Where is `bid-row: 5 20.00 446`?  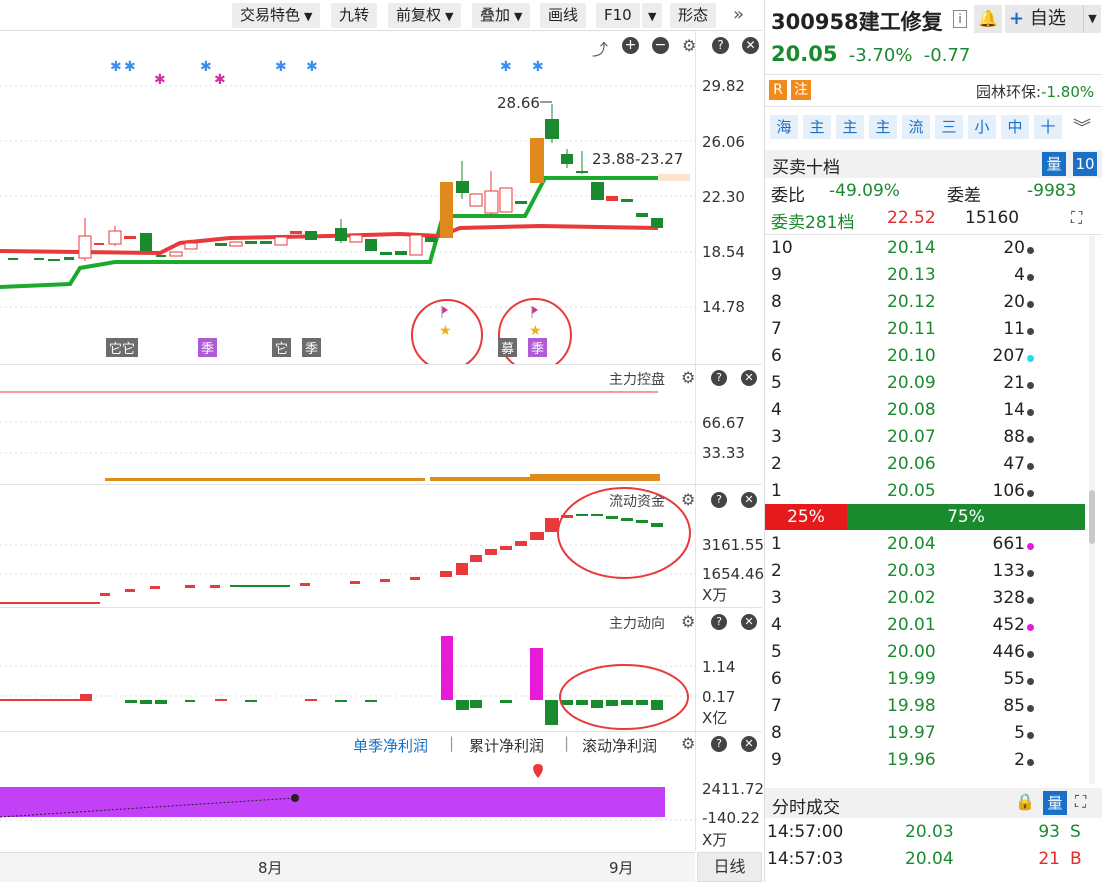
bid-row: 5 20.00 446 is located at coordinates (925, 653).